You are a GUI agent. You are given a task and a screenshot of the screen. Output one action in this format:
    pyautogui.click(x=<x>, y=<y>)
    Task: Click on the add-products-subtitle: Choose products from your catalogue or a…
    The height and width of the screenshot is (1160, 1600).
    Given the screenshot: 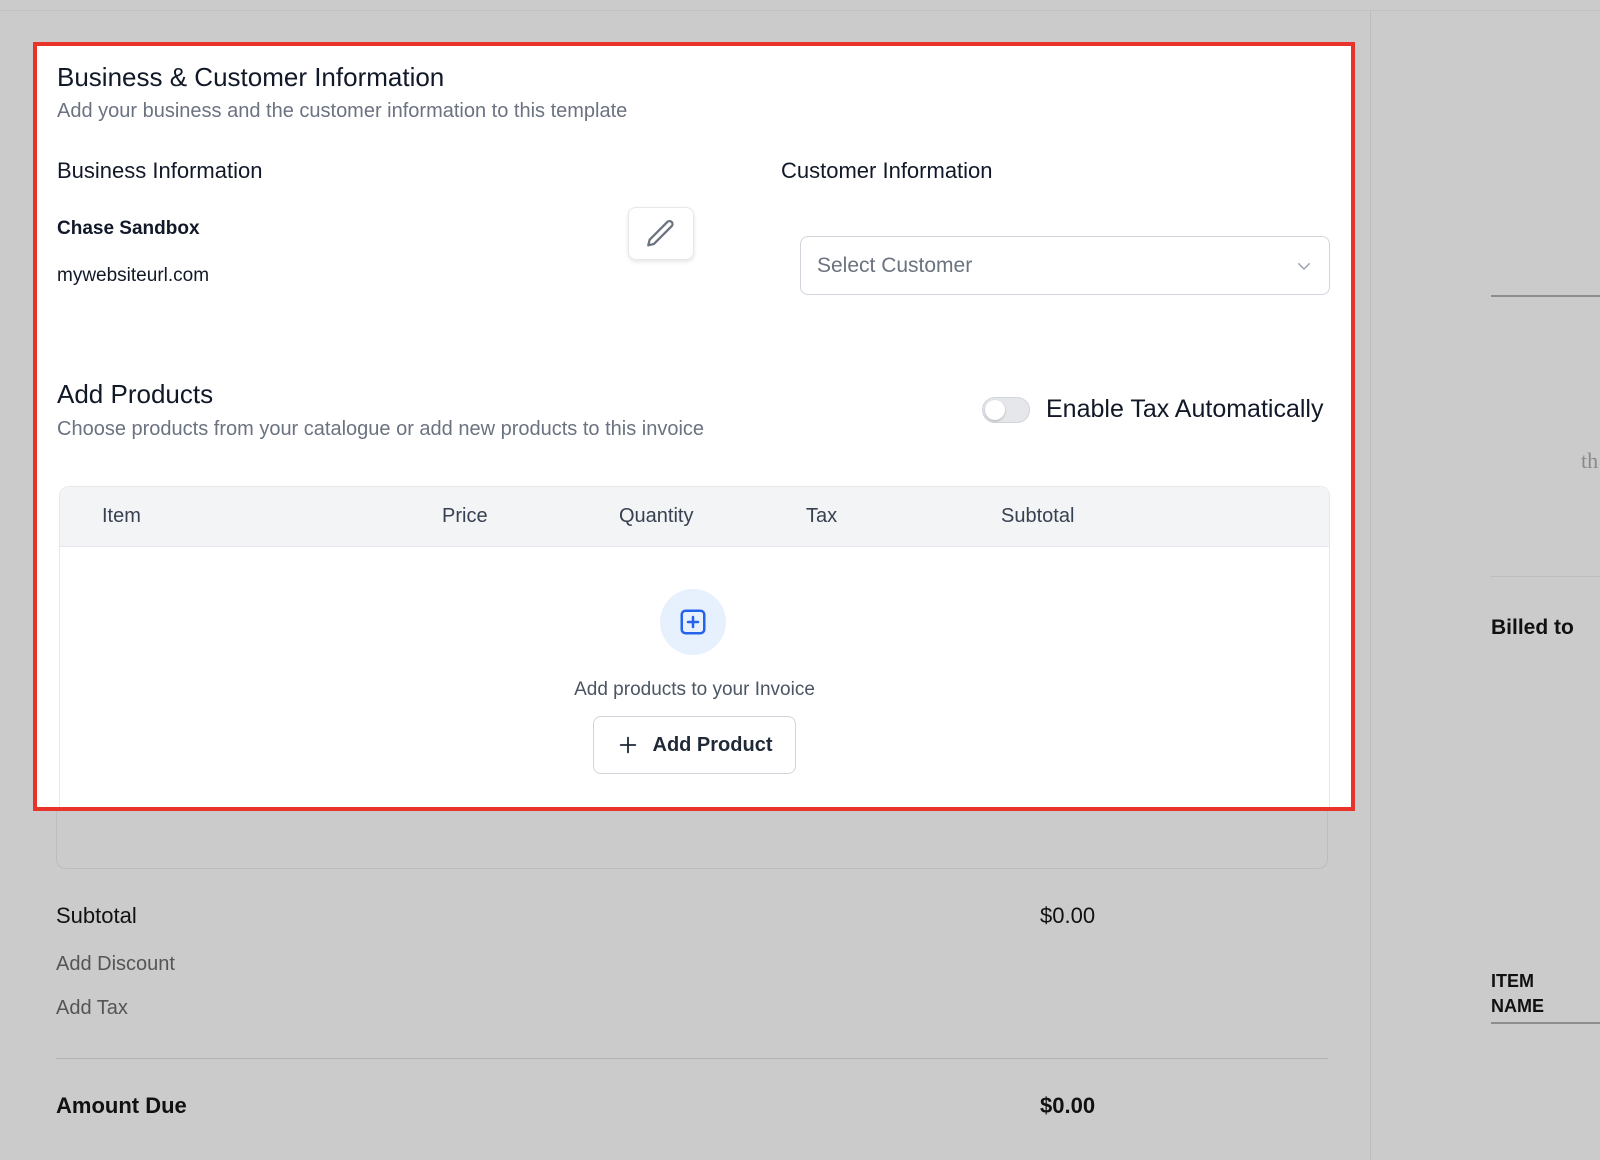 What is the action you would take?
    pyautogui.click(x=381, y=429)
    